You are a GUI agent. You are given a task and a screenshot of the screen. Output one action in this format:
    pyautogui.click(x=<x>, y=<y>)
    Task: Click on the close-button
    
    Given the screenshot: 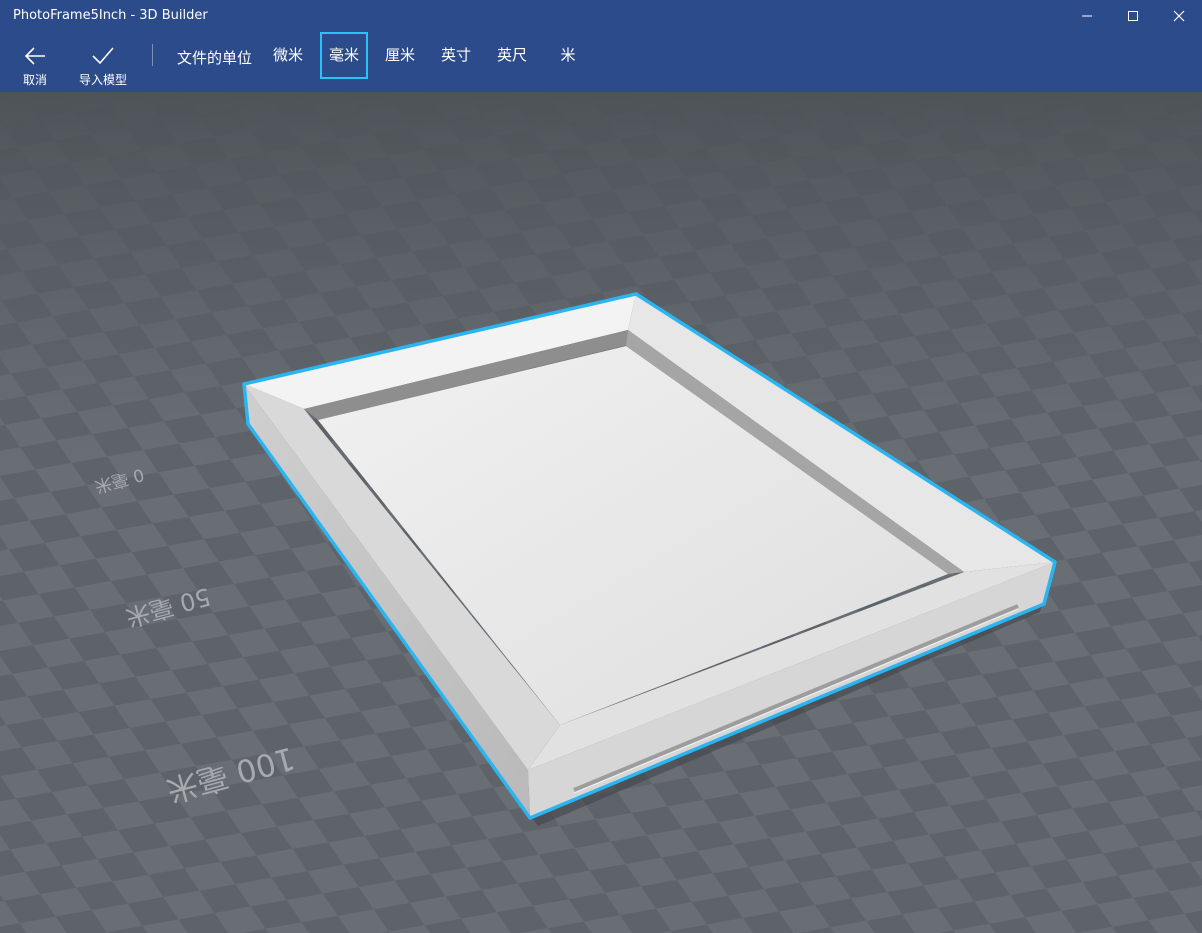 What is the action you would take?
    pyautogui.click(x=1179, y=16)
    